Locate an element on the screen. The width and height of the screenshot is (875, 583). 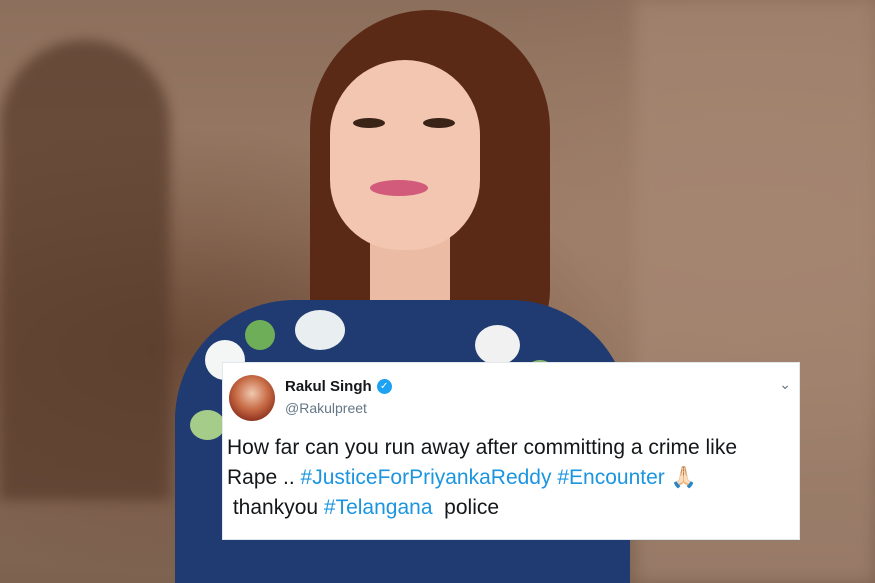
lips is located at coordinates (399, 188).